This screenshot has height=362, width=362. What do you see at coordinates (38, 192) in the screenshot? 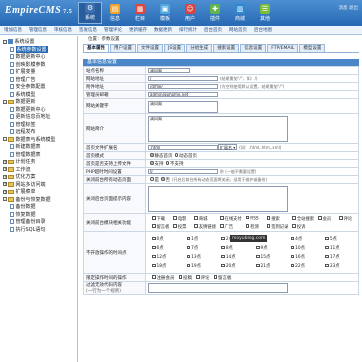
I see `sidebar-item: + 扩展菜单` at bounding box center [38, 192].